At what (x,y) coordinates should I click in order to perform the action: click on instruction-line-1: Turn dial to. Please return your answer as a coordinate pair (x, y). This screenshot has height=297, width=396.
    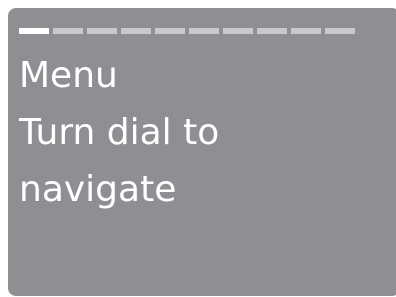
    Looking at the image, I should click on (119, 132).